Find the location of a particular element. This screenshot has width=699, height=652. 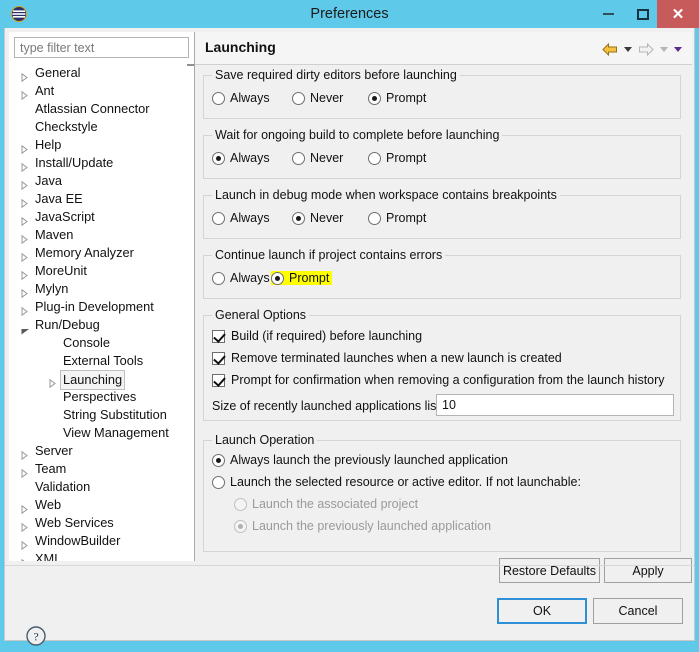

close-button: ✕ is located at coordinates (678, 14).